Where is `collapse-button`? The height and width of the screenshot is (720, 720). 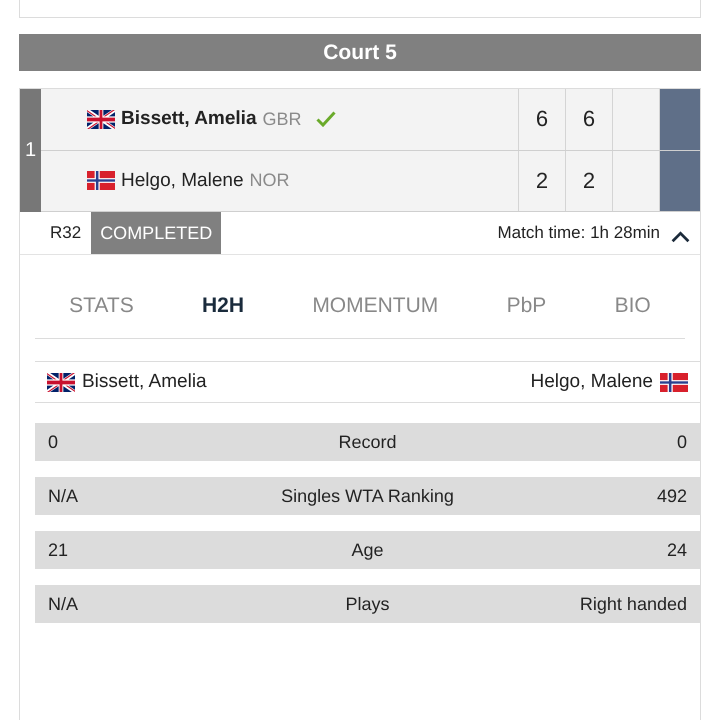 collapse-button is located at coordinates (680, 237).